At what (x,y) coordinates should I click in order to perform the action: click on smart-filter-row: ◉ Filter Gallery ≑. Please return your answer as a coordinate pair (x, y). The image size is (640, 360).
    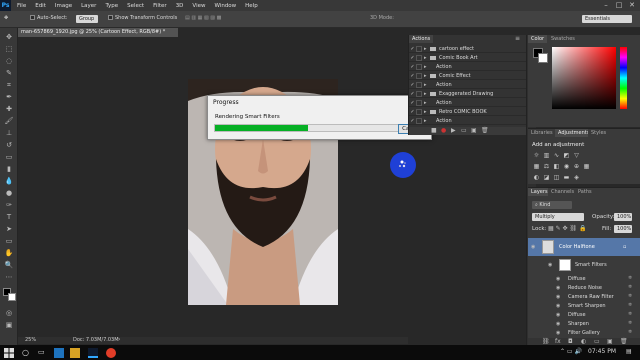
    Looking at the image, I should click on (584, 333).